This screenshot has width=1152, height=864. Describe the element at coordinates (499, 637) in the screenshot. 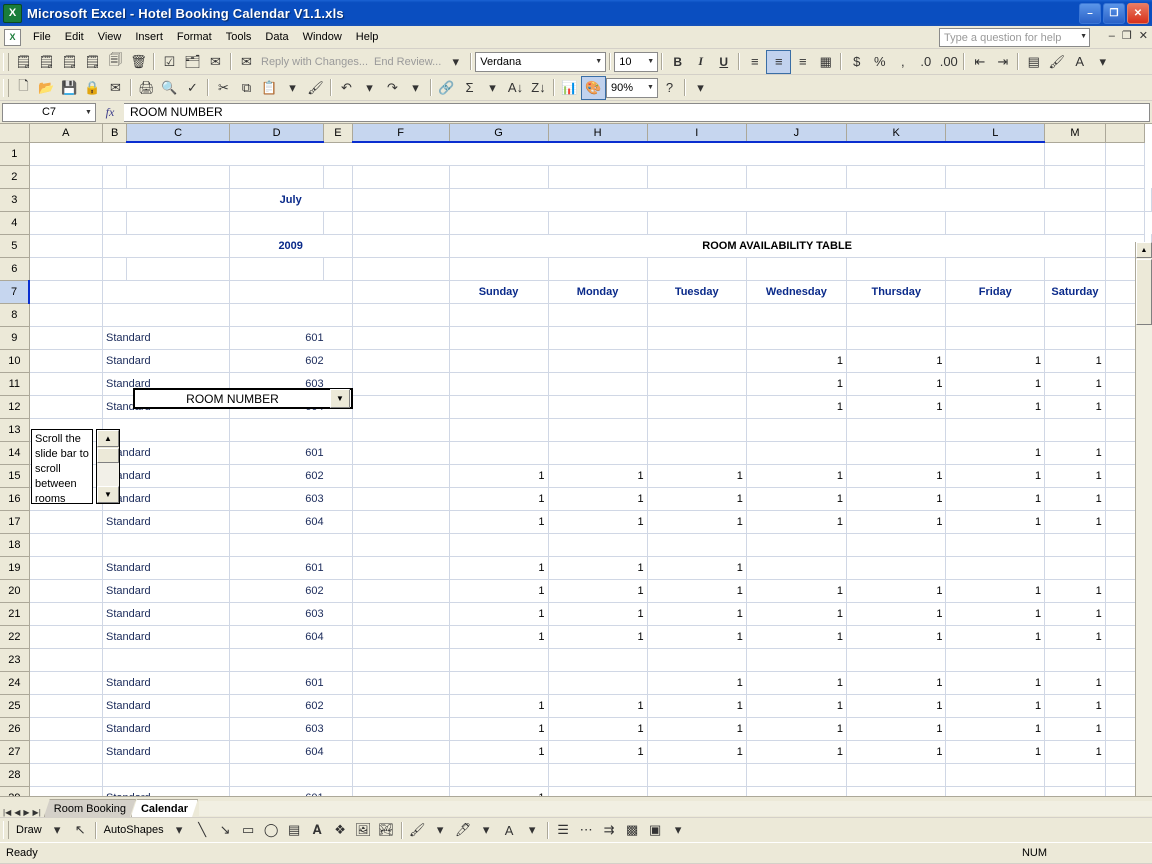

I see `availability-cell-w3-r4-d1: 1` at that location.